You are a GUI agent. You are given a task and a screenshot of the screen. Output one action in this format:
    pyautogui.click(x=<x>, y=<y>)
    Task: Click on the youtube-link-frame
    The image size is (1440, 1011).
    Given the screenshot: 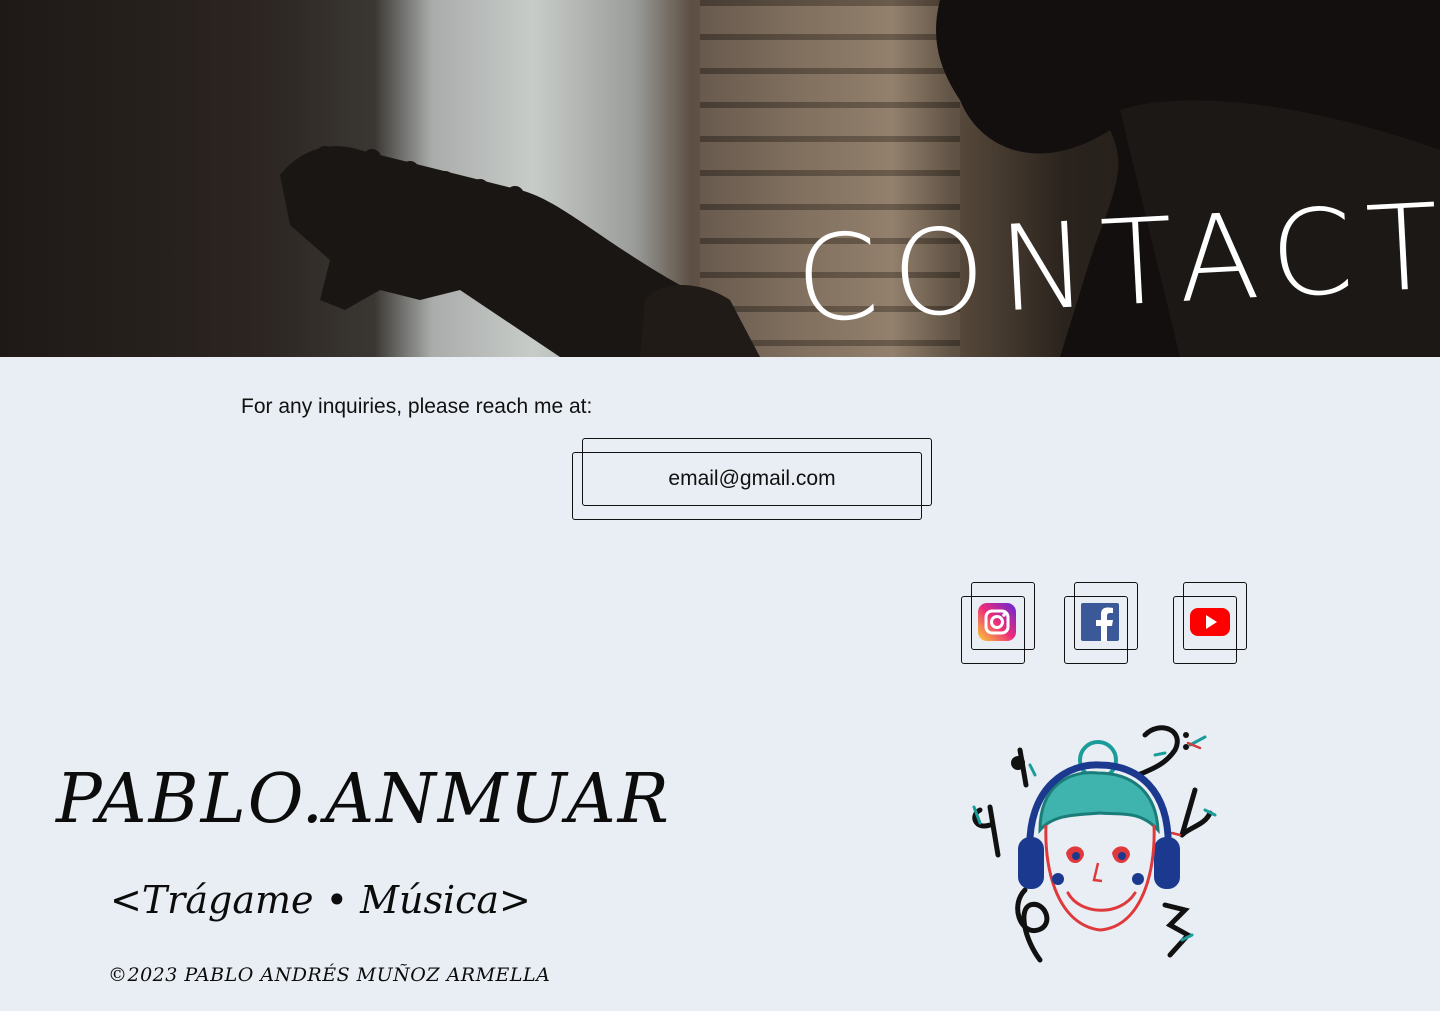 What is the action you would take?
    pyautogui.click(x=1210, y=623)
    